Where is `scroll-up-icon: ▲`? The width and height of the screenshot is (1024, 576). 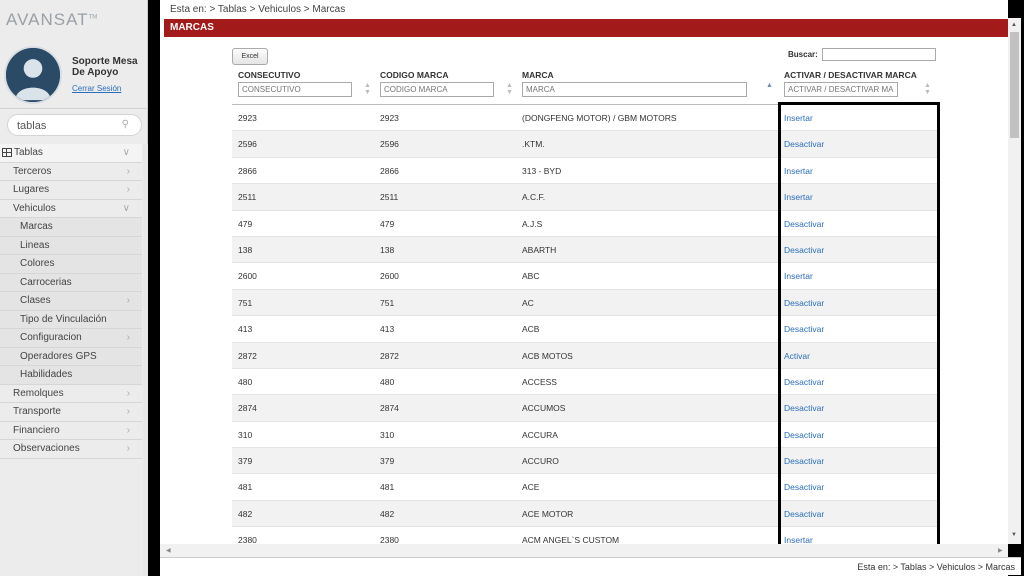 scroll-up-icon: ▲ is located at coordinates (1014, 25).